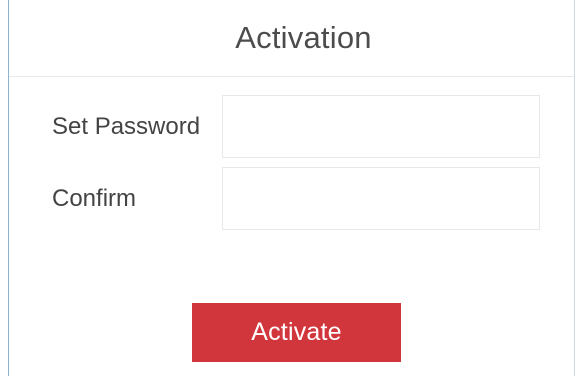  What do you see at coordinates (296, 332) in the screenshot?
I see `activate-button: Activate` at bounding box center [296, 332].